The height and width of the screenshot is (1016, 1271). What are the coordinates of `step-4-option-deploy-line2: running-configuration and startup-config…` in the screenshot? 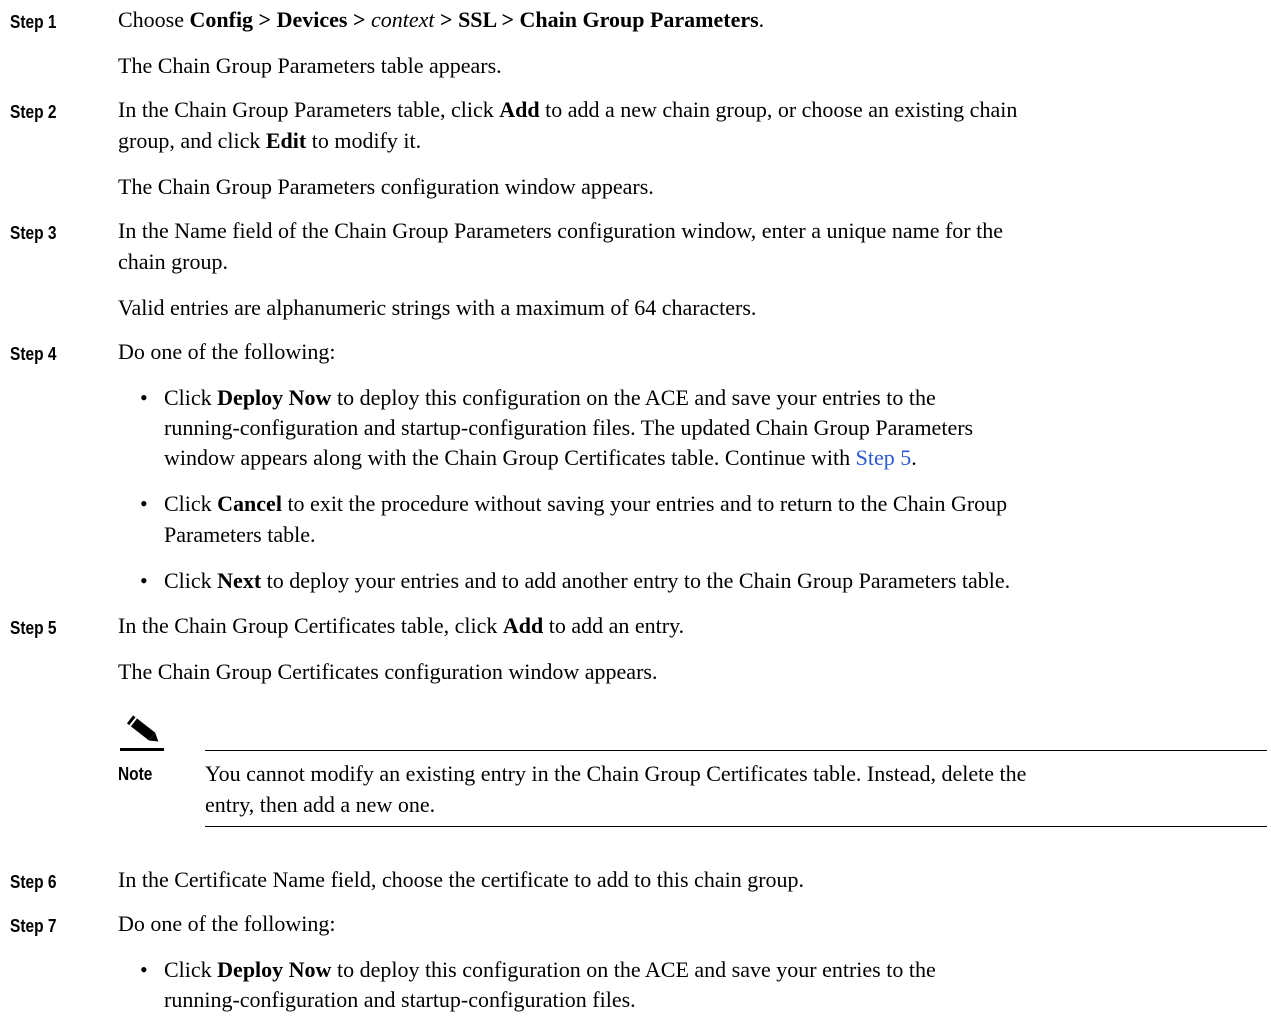 It's located at (569, 427).